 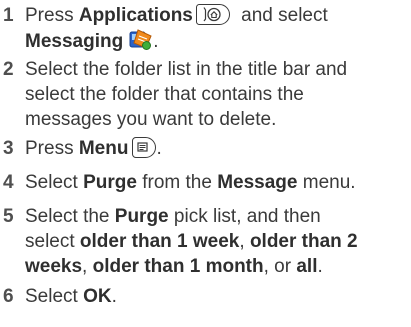 I want to click on bold-term: all, so click(x=307, y=266).